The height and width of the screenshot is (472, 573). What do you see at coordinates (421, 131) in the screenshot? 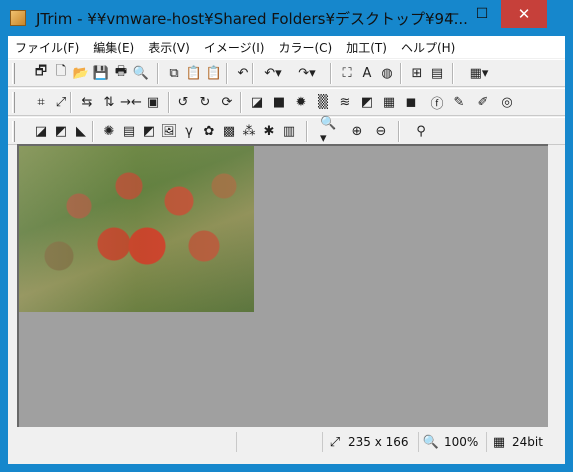
I see `eyedropper-button: ⚲` at bounding box center [421, 131].